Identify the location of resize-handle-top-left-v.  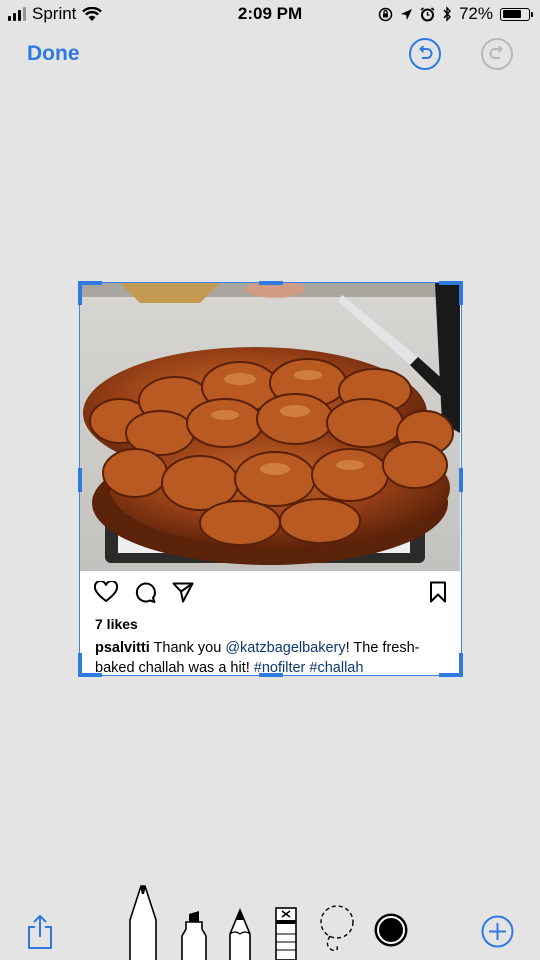
(80, 293).